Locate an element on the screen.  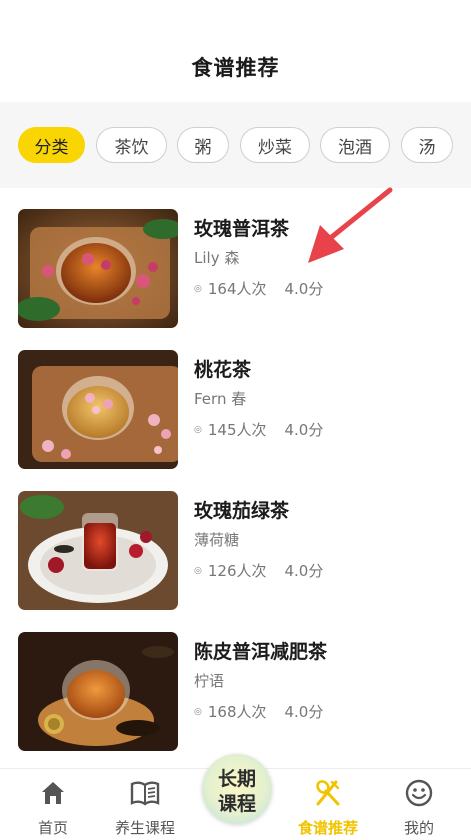
recipe-meta: ◎ 168人次 4.0分 is located at coordinates (258, 711).